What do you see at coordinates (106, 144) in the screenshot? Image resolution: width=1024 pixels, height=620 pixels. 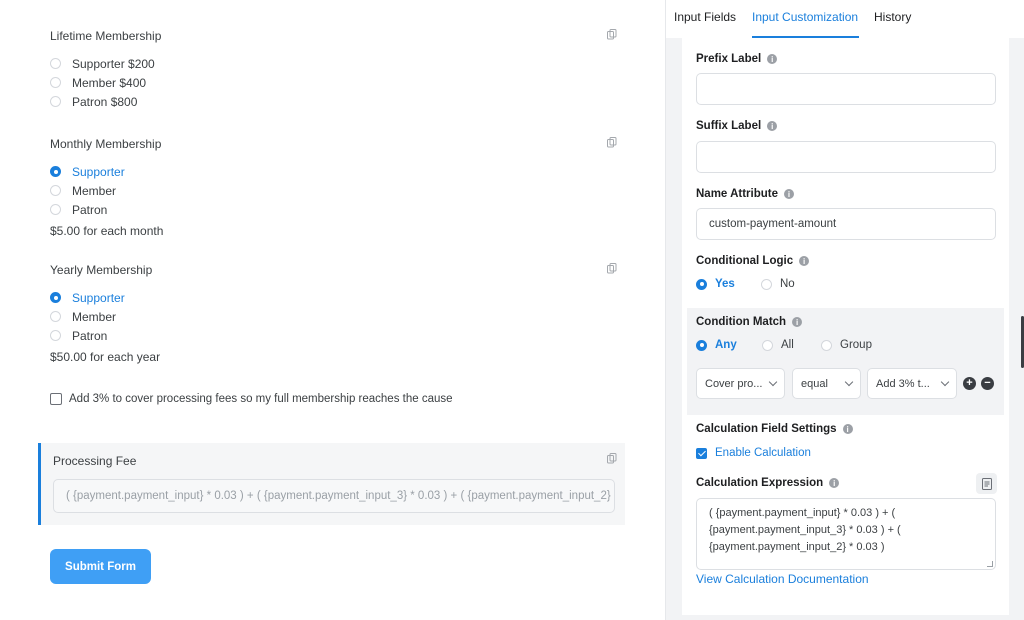 I see `group-title: Monthly Membership` at bounding box center [106, 144].